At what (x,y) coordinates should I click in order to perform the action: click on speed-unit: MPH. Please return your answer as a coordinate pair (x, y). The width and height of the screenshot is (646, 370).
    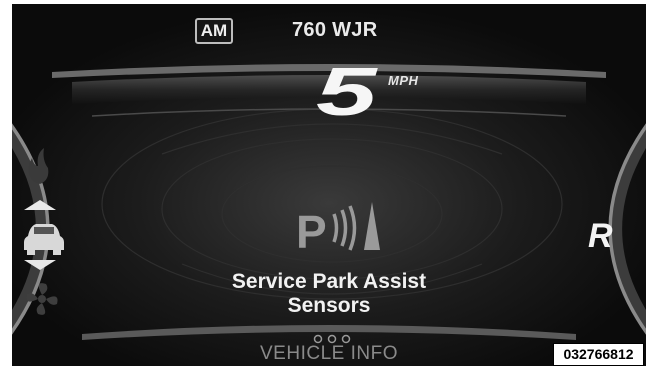
    Looking at the image, I should click on (403, 80).